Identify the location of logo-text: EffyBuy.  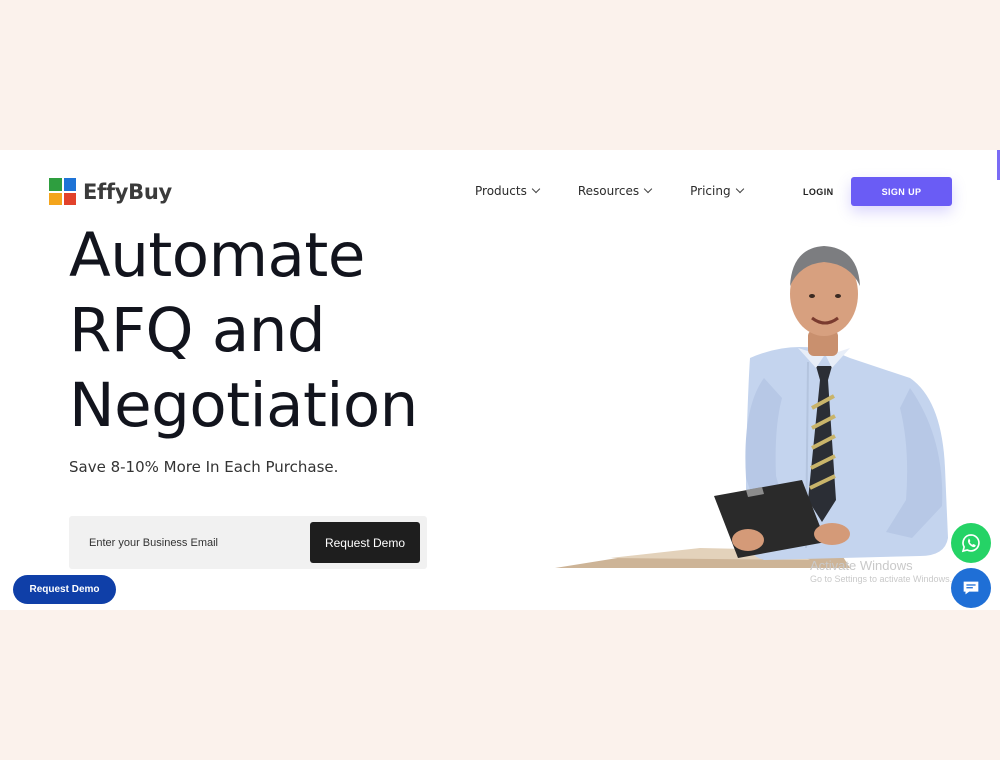
(127, 191).